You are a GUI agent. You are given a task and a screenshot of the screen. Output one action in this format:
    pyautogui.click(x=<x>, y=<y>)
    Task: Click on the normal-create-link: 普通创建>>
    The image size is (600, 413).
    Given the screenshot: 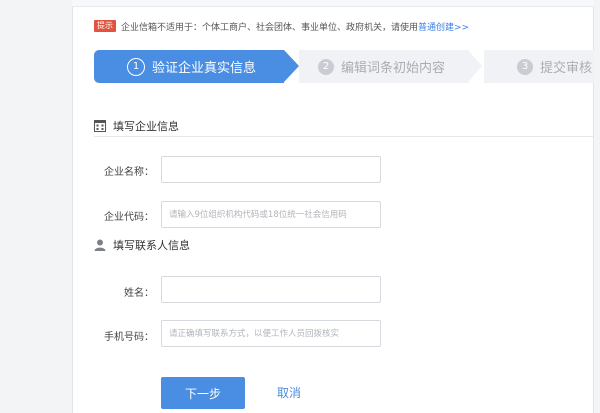 What is the action you would take?
    pyautogui.click(x=443, y=26)
    